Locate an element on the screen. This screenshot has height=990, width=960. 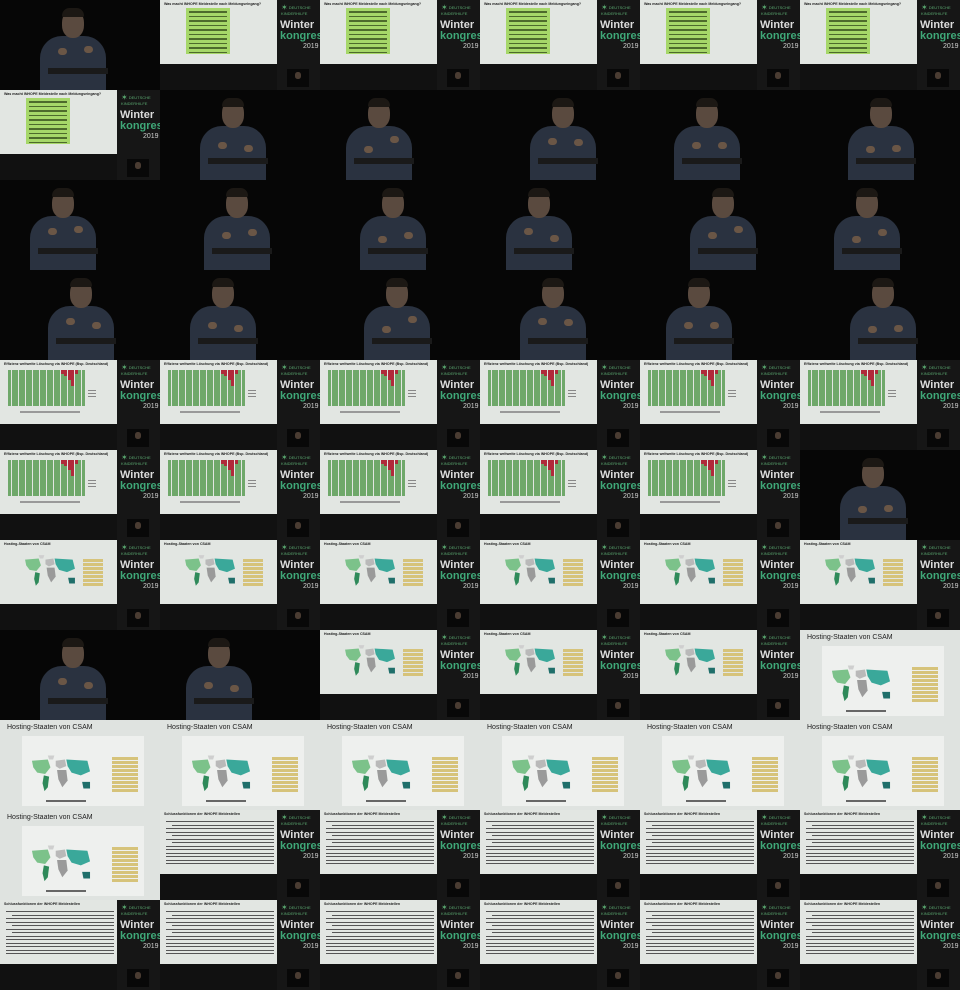
legend-line is located at coordinates (892, 390).